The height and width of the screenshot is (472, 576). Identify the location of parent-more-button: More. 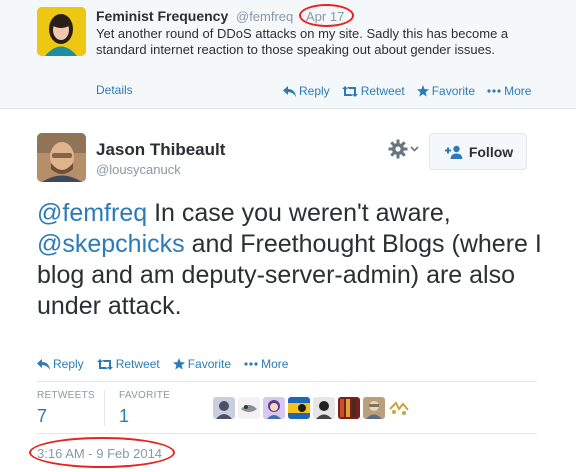
(509, 91).